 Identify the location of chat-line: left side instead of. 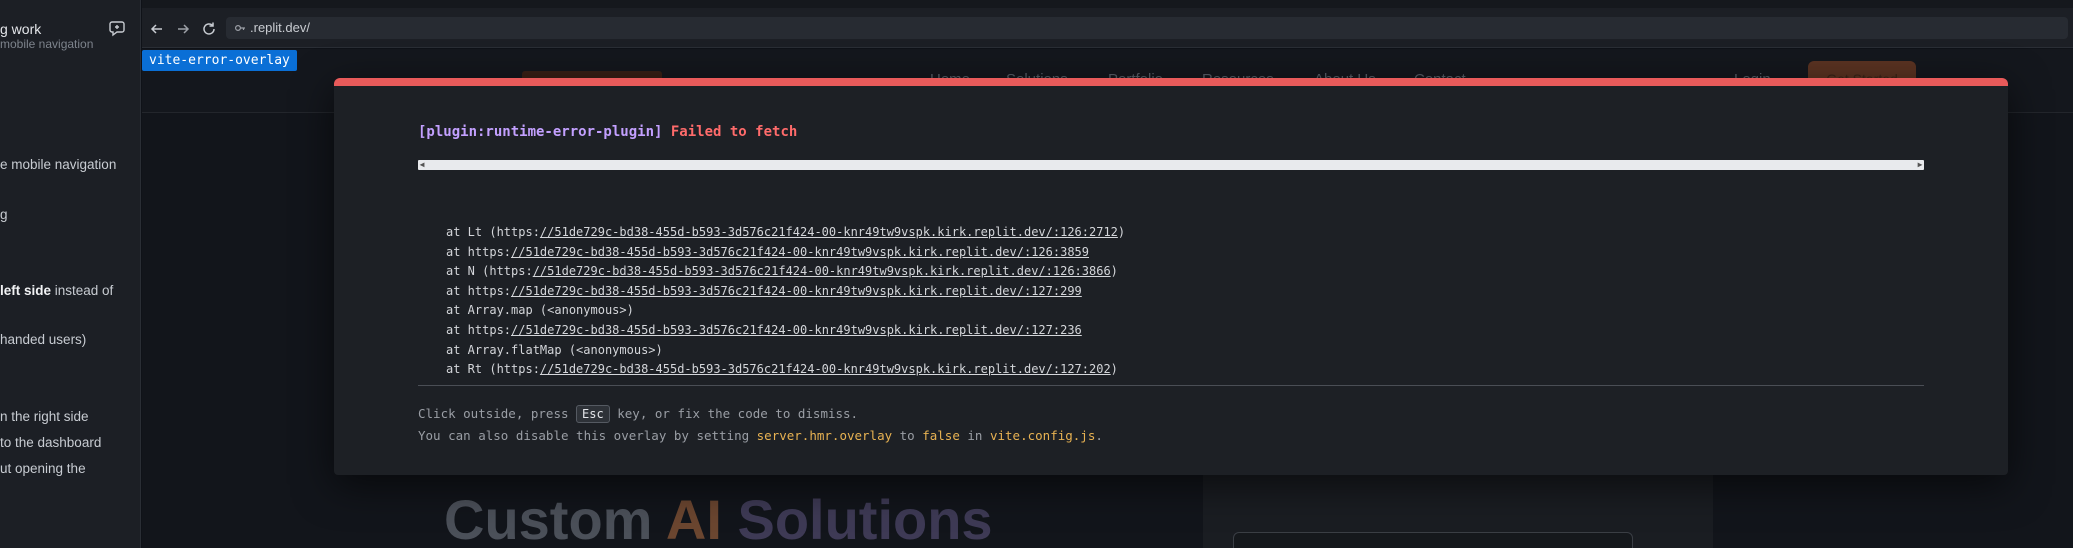
(56, 290).